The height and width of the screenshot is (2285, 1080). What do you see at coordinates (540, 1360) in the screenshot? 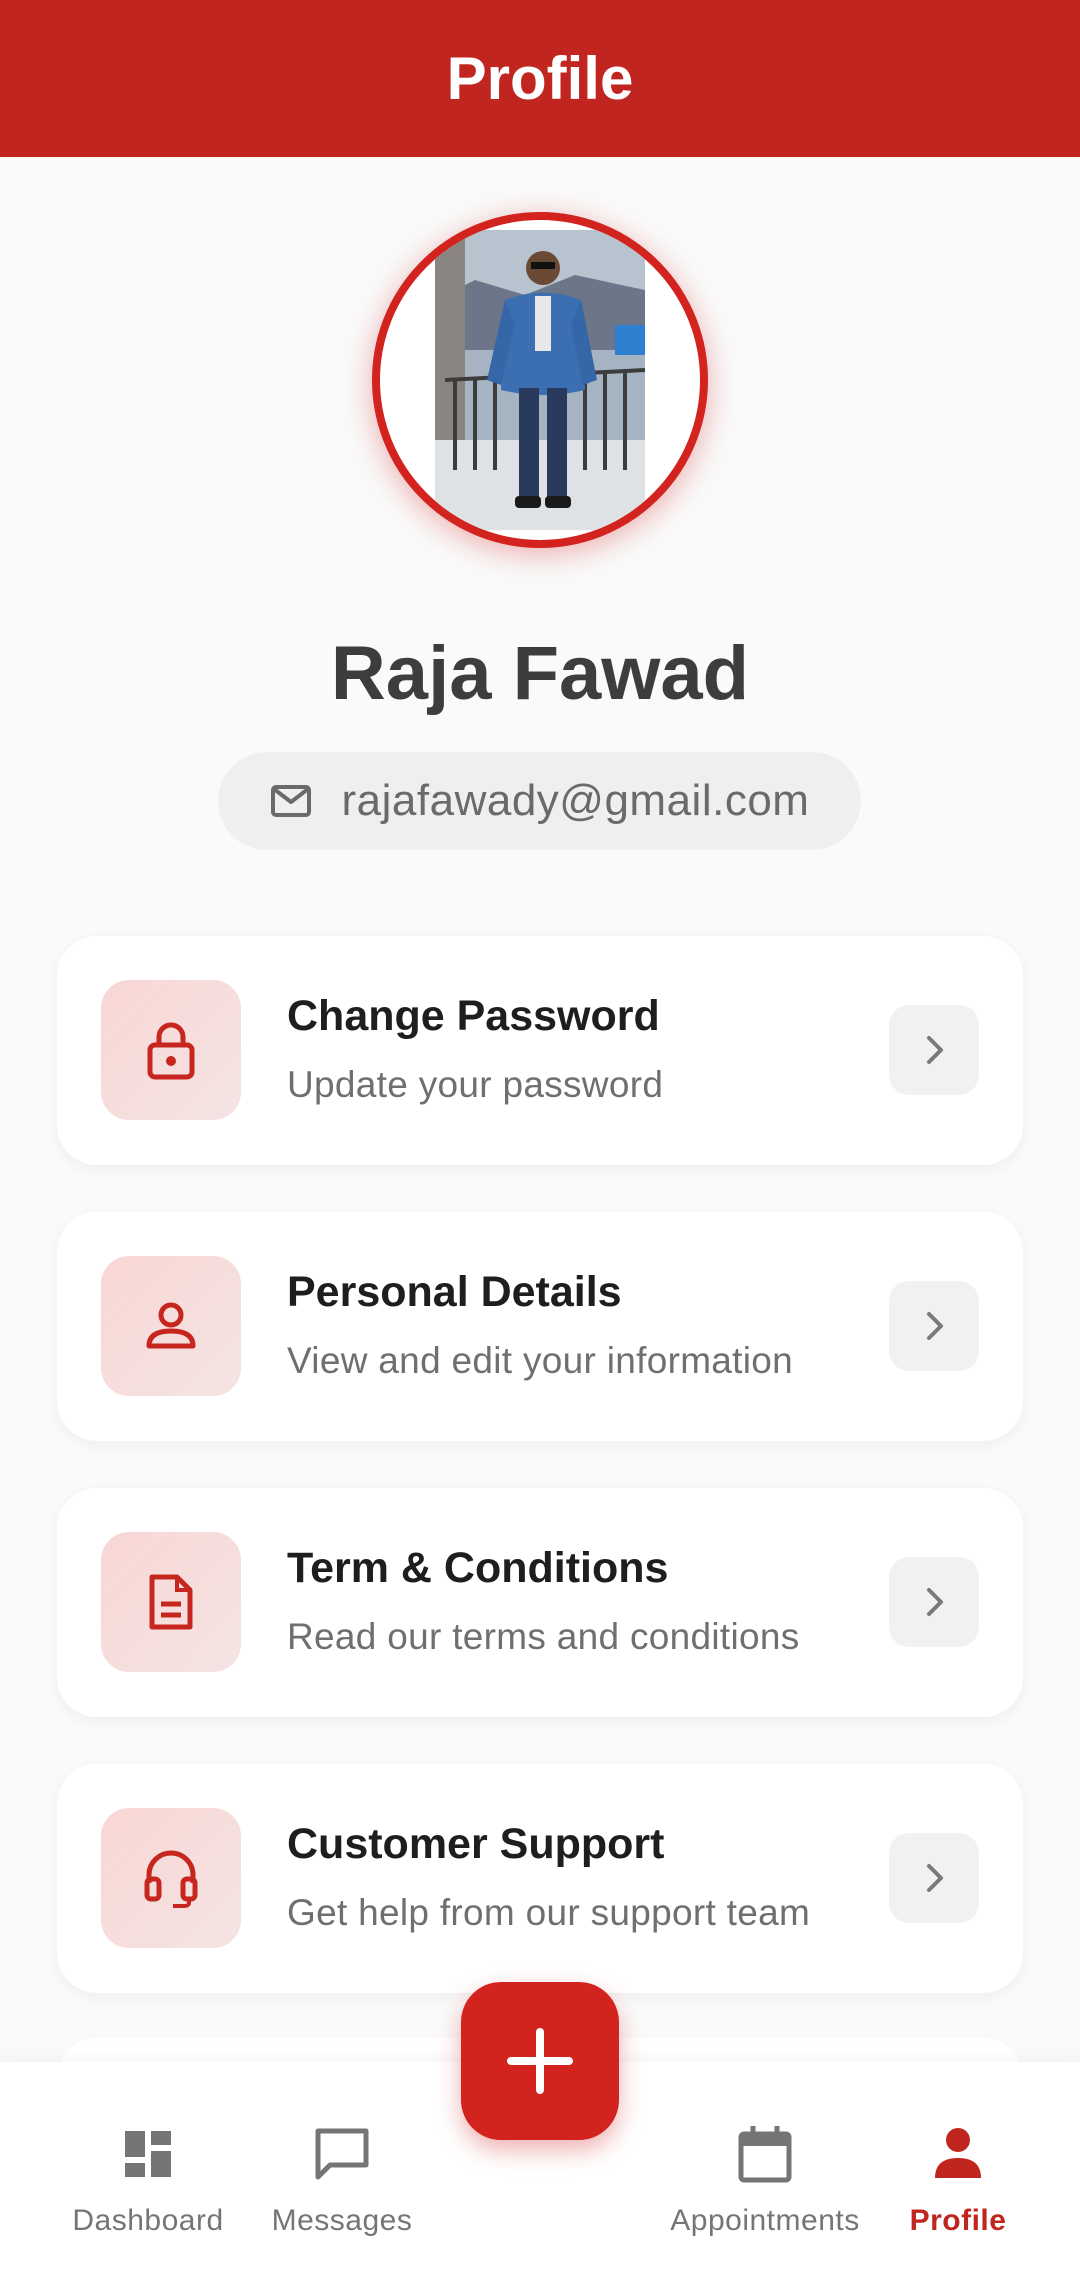
I see `menu-item-subtitle: View and edit your information` at bounding box center [540, 1360].